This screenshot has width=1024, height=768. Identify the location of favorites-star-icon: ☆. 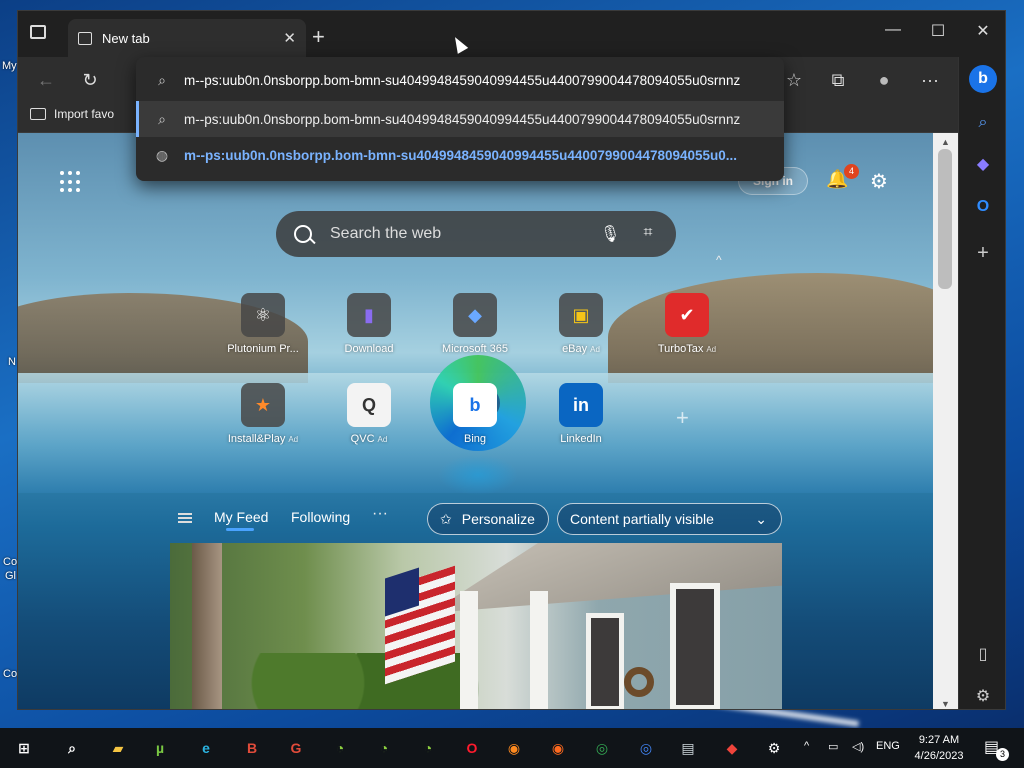
(794, 80).